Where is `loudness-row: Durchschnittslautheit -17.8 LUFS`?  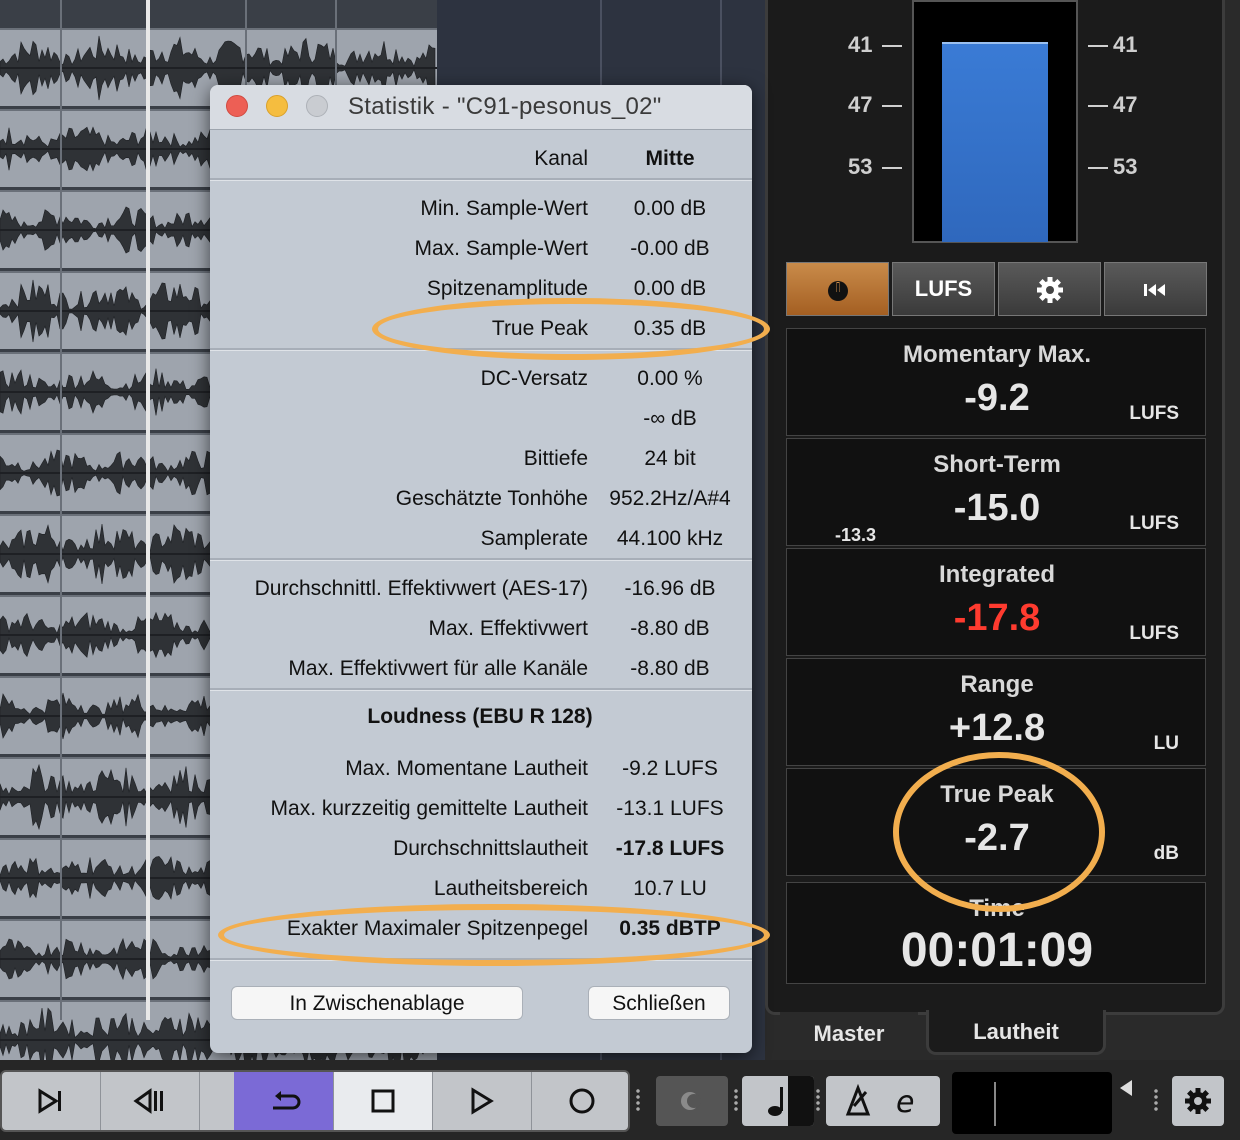 loudness-row: Durchschnittslautheit -17.8 LUFS is located at coordinates (481, 851).